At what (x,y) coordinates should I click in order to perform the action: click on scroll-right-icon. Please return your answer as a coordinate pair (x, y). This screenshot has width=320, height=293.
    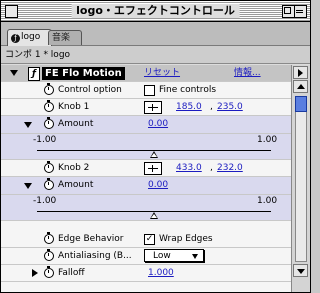
    Looking at the image, I should click on (300, 72).